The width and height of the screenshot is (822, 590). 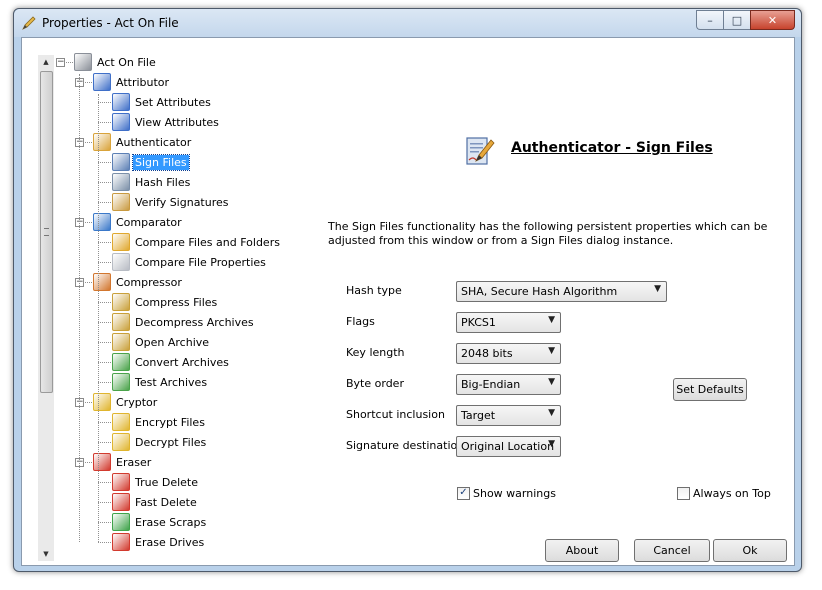 I want to click on signature-destination-select: Original Location ▼, so click(x=508, y=446).